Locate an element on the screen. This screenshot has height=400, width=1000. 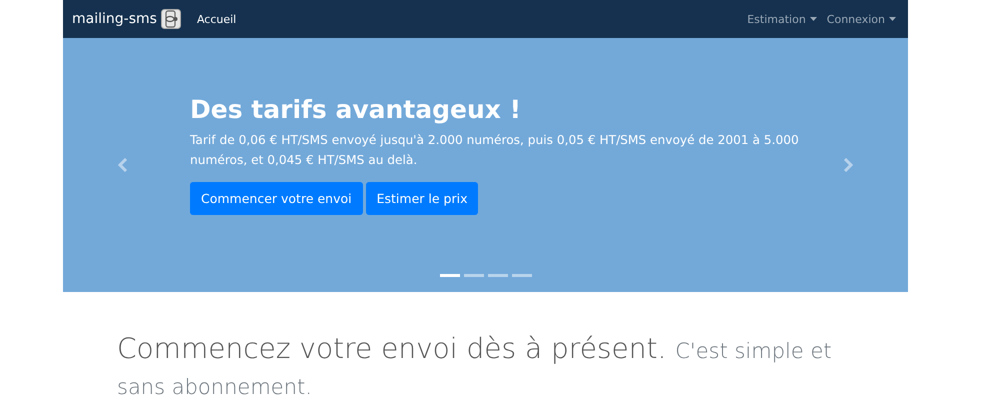
intro-heading: Commencez votre envoi dès à présent. C'est simple et sans abonnement. is located at coordinates (475, 366).